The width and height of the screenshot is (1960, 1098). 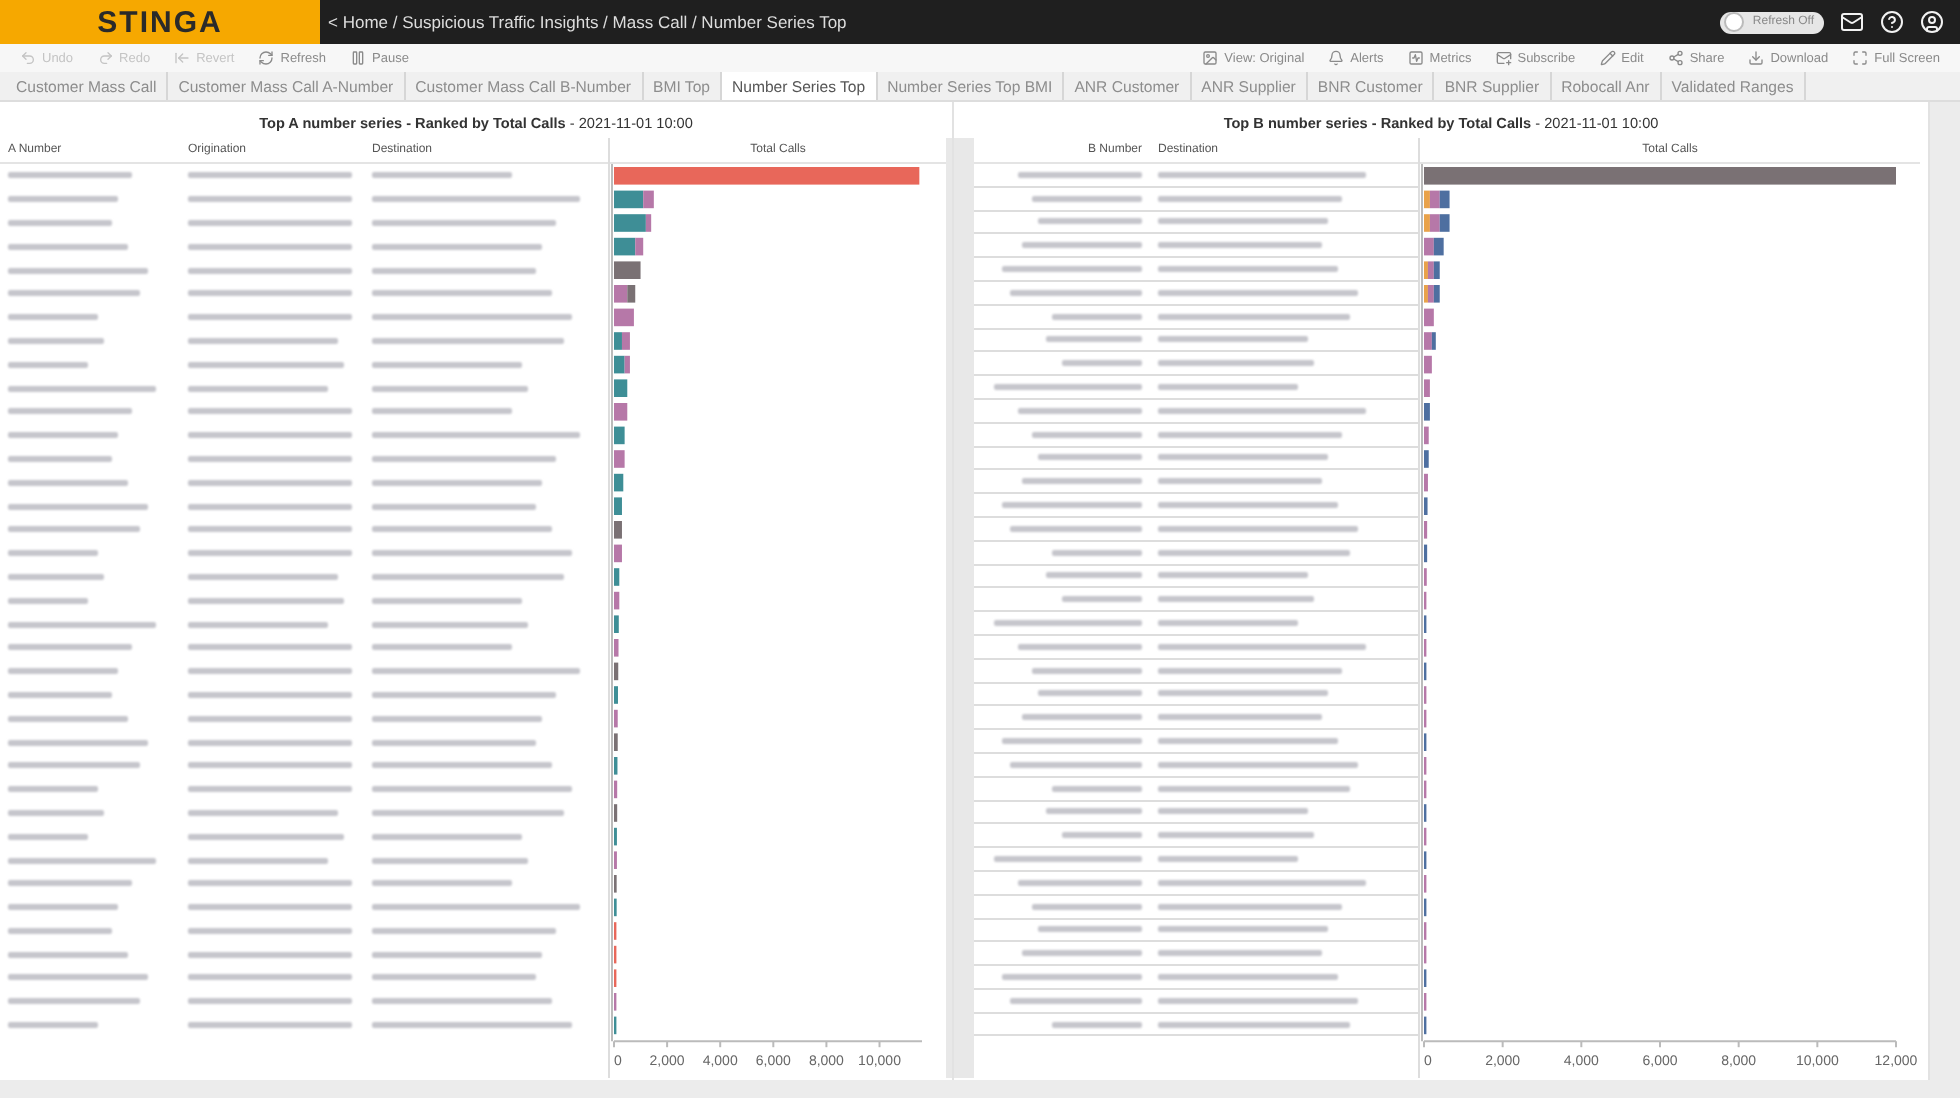 I want to click on breadcrumb: < Home / Suspicious Traffic Insights / Mass Call / Number Series Top, so click(x=1024, y=22).